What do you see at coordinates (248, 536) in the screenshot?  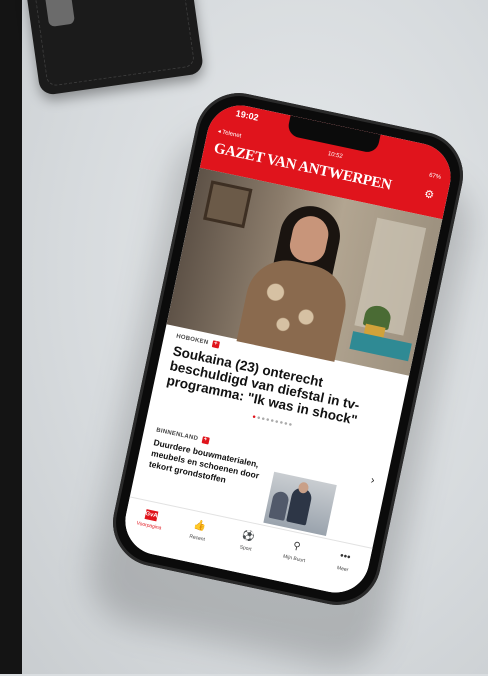 I see `football-icon: ⚽` at bounding box center [248, 536].